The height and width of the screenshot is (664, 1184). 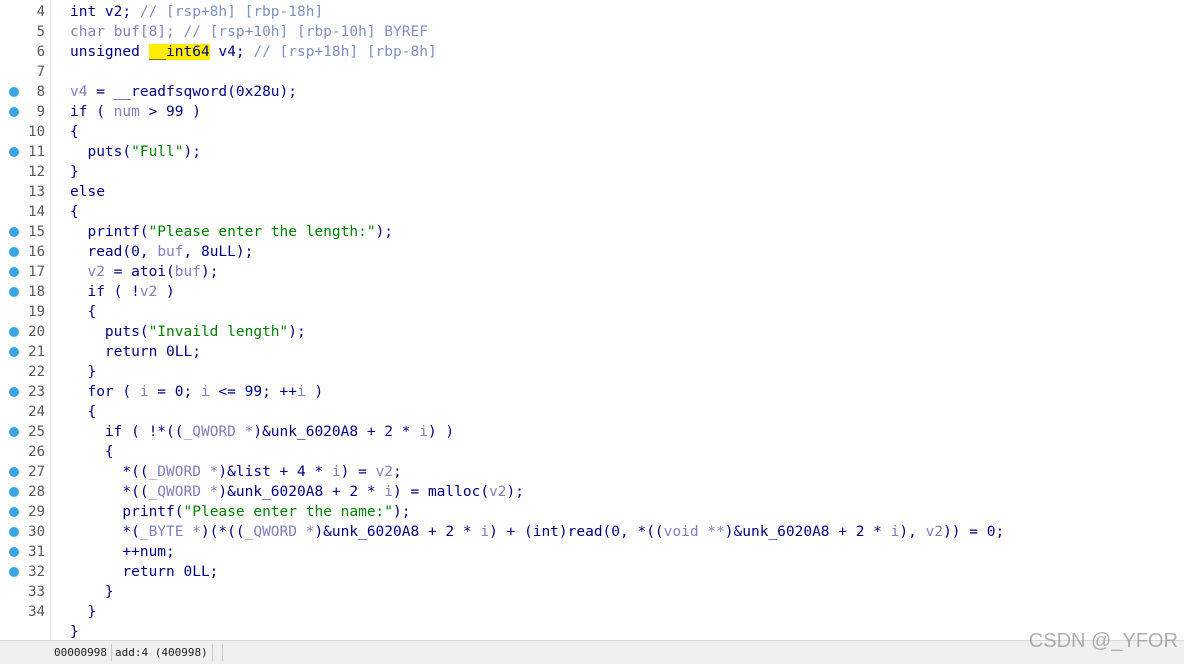 I want to click on code-text: ++num;, so click(x=122, y=552).